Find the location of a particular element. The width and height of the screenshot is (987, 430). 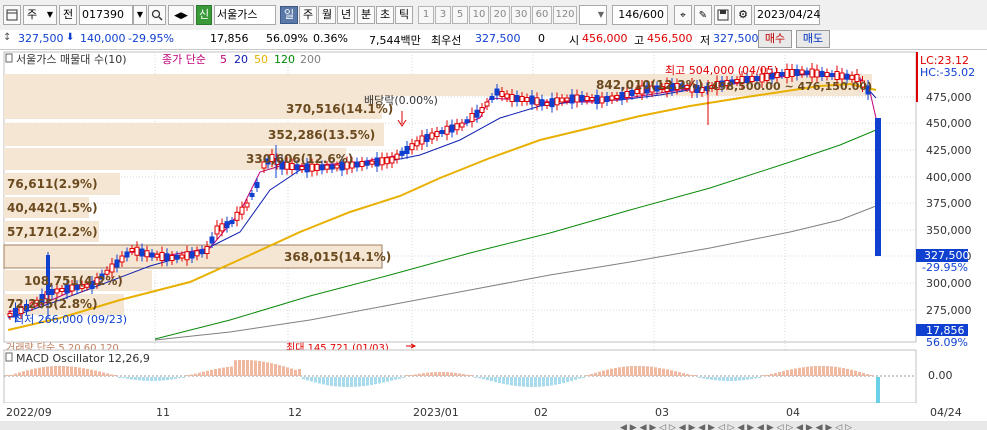

period-button-30: 30 is located at coordinates (521, 15).